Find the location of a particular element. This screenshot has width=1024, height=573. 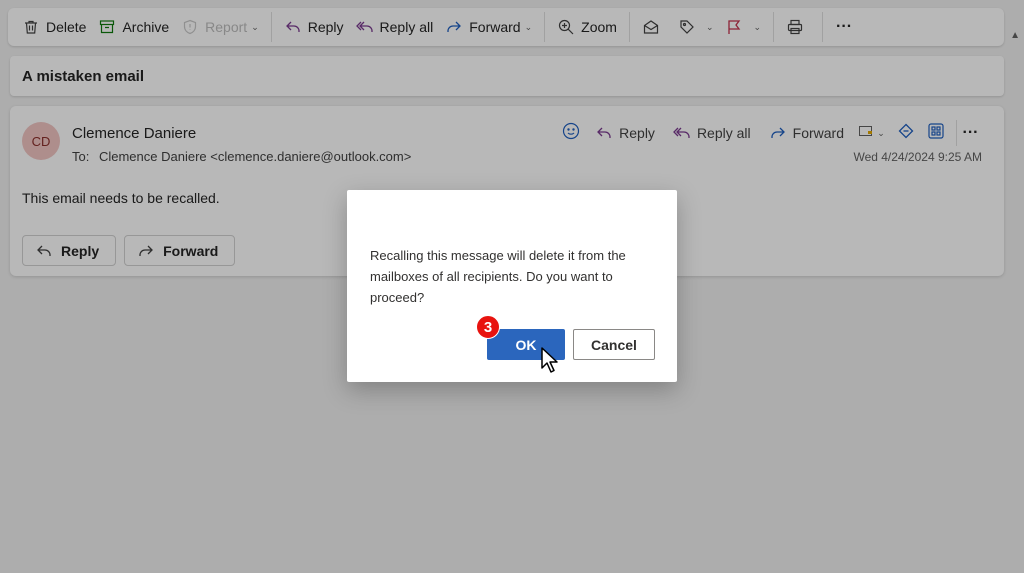

step-number-badge: 3 is located at coordinates (488, 327).